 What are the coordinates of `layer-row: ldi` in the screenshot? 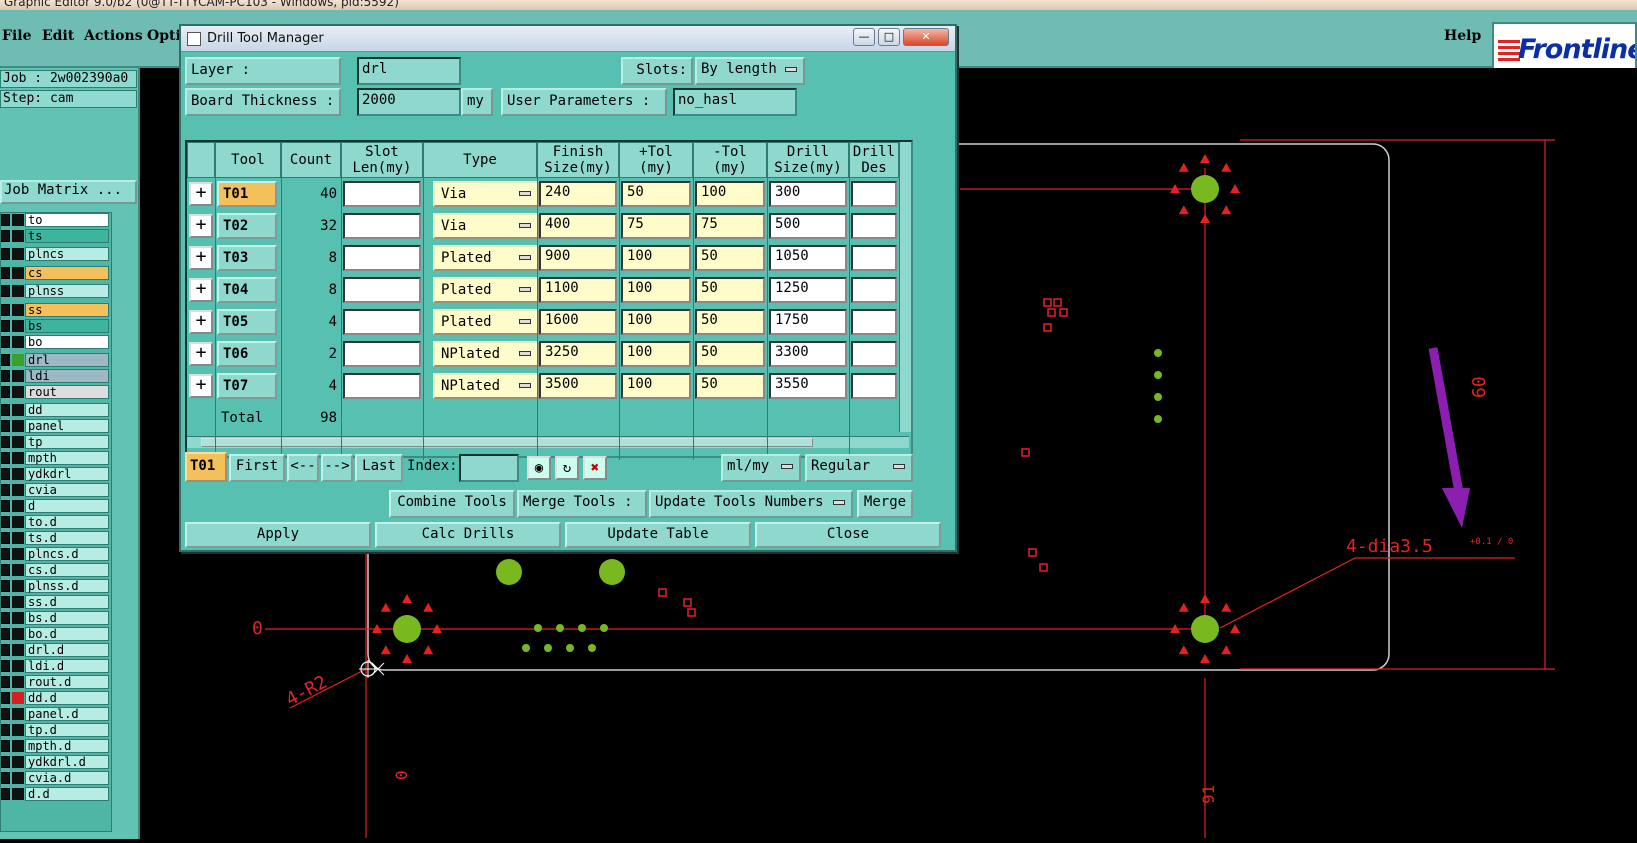 It's located at (56, 376).